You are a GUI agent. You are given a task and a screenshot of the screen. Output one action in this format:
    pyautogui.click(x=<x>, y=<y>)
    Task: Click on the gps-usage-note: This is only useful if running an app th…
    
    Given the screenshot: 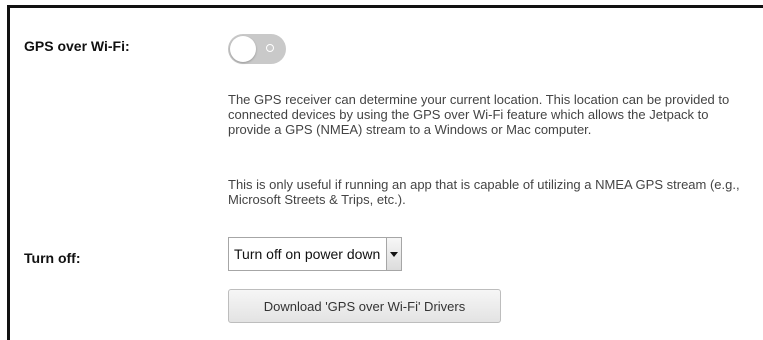 What is the action you would take?
    pyautogui.click(x=484, y=192)
    